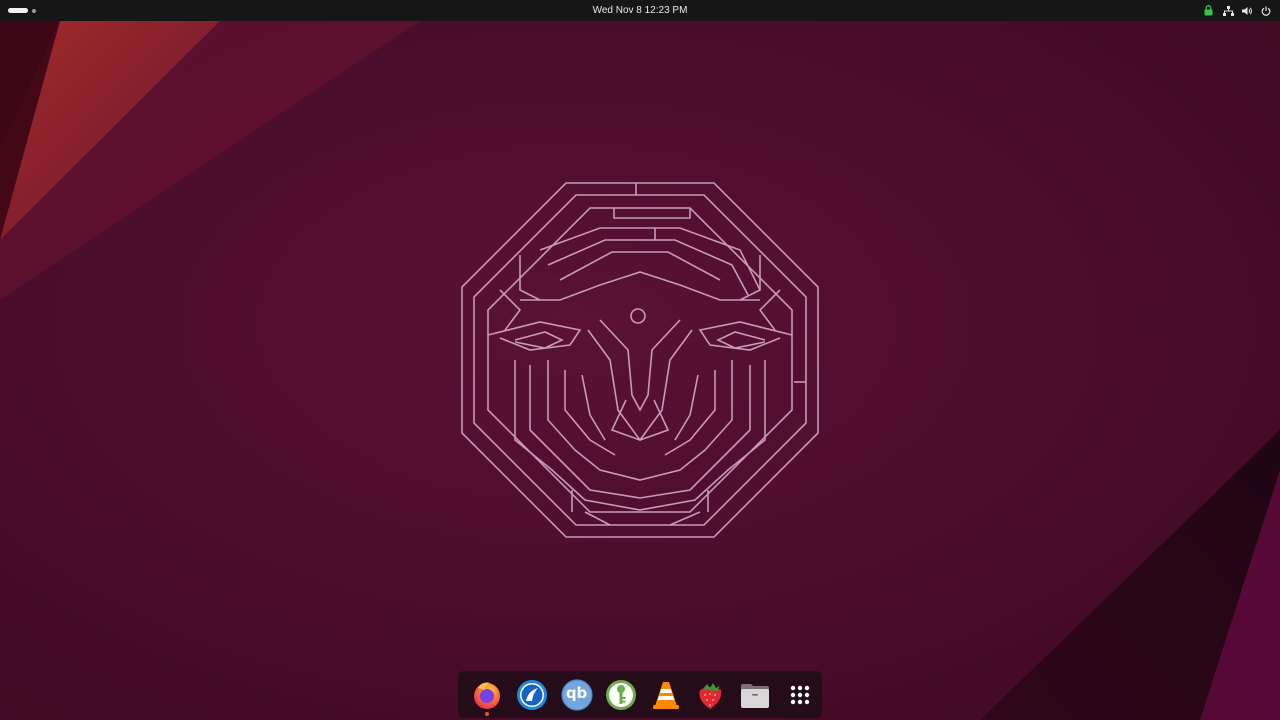 The image size is (1280, 720). Describe the element at coordinates (1228, 11) in the screenshot. I see `network-wired-icon` at that location.